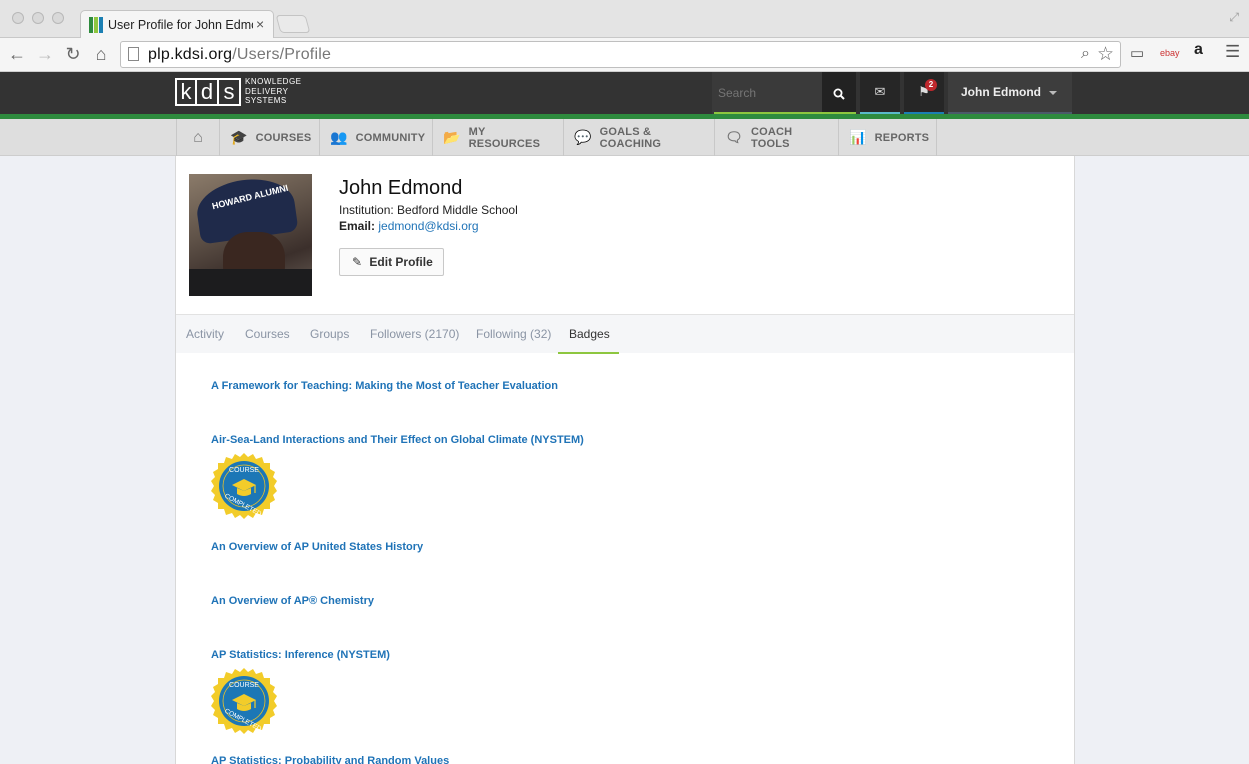 This screenshot has height=764, width=1249. What do you see at coordinates (357, 226) in the screenshot?
I see `email-label: Email:` at bounding box center [357, 226].